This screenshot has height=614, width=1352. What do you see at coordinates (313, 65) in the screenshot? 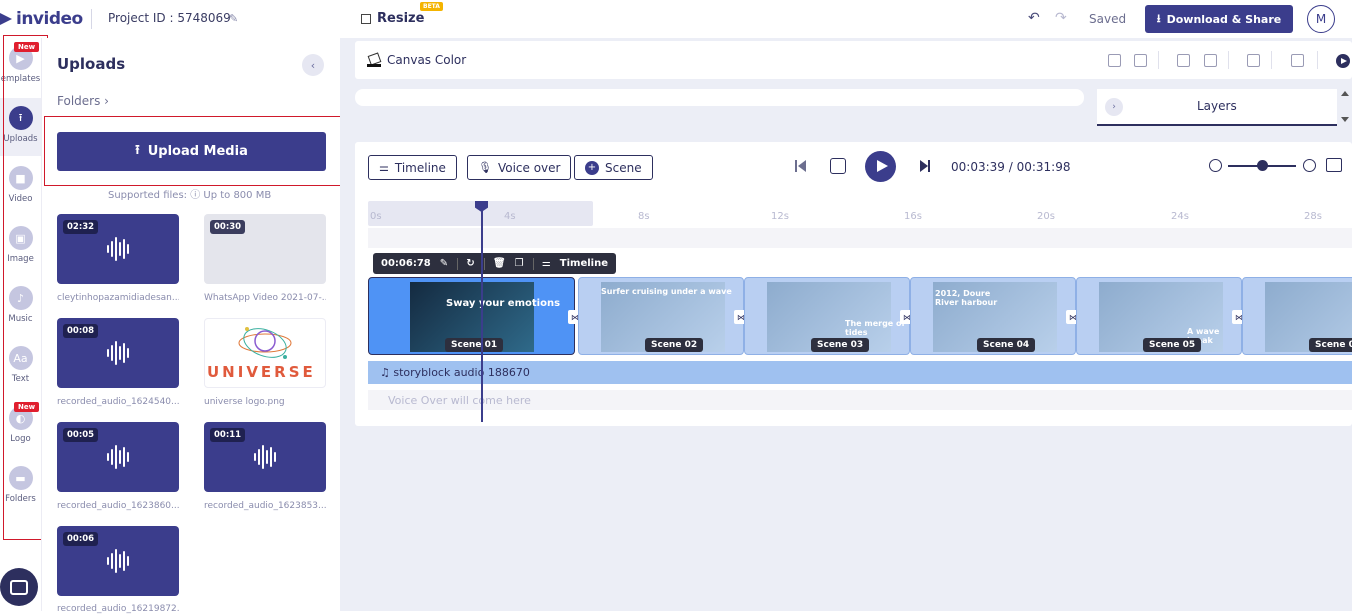
I see `collapse-panel-button: ‹` at bounding box center [313, 65].